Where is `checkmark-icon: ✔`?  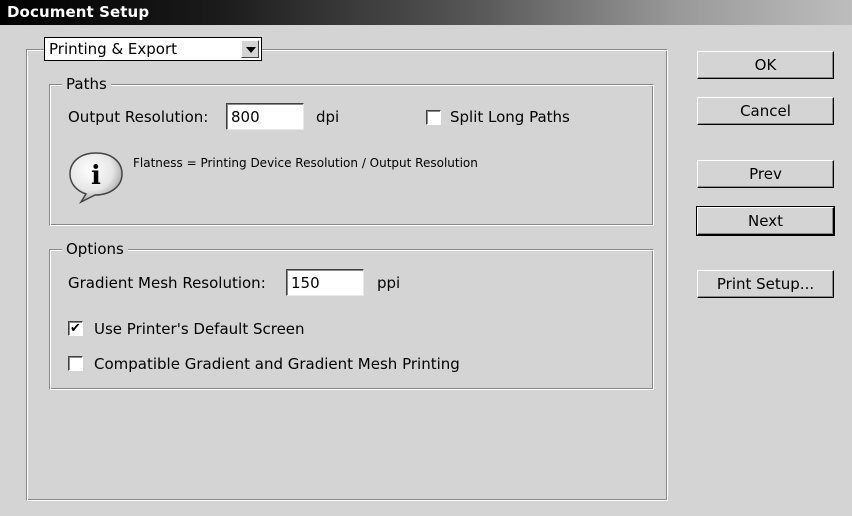 checkmark-icon: ✔ is located at coordinates (75, 328).